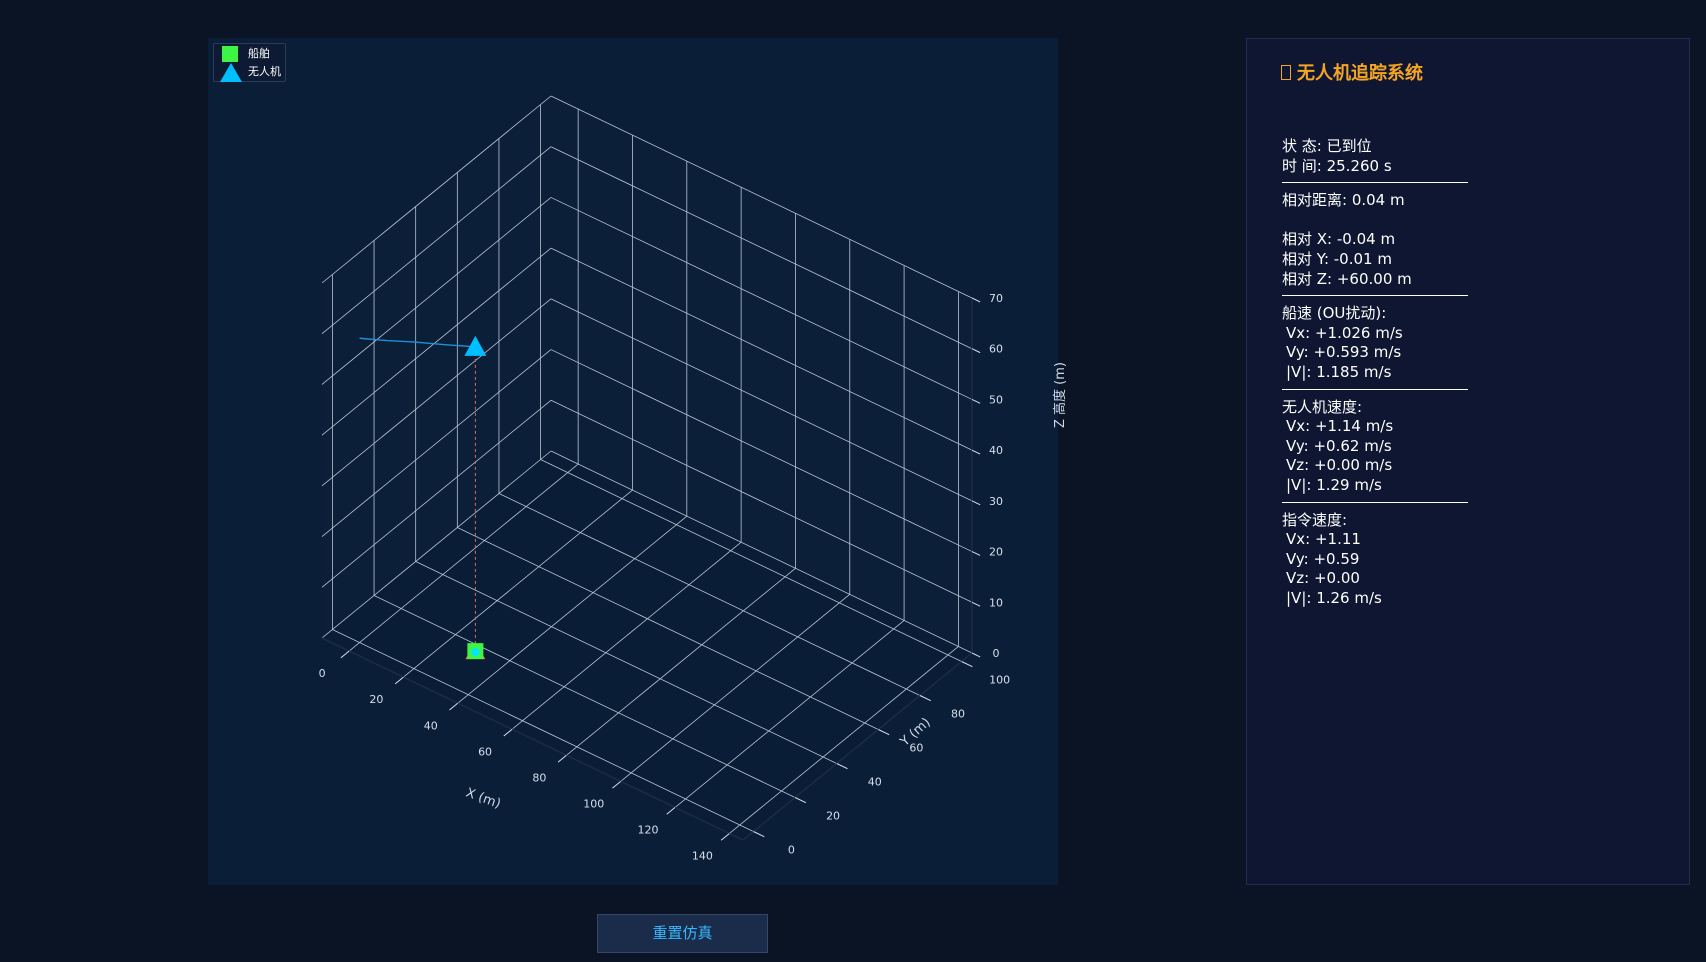  Describe the element at coordinates (264, 71) in the screenshot. I see `legend-label-drone: 无人机` at that location.